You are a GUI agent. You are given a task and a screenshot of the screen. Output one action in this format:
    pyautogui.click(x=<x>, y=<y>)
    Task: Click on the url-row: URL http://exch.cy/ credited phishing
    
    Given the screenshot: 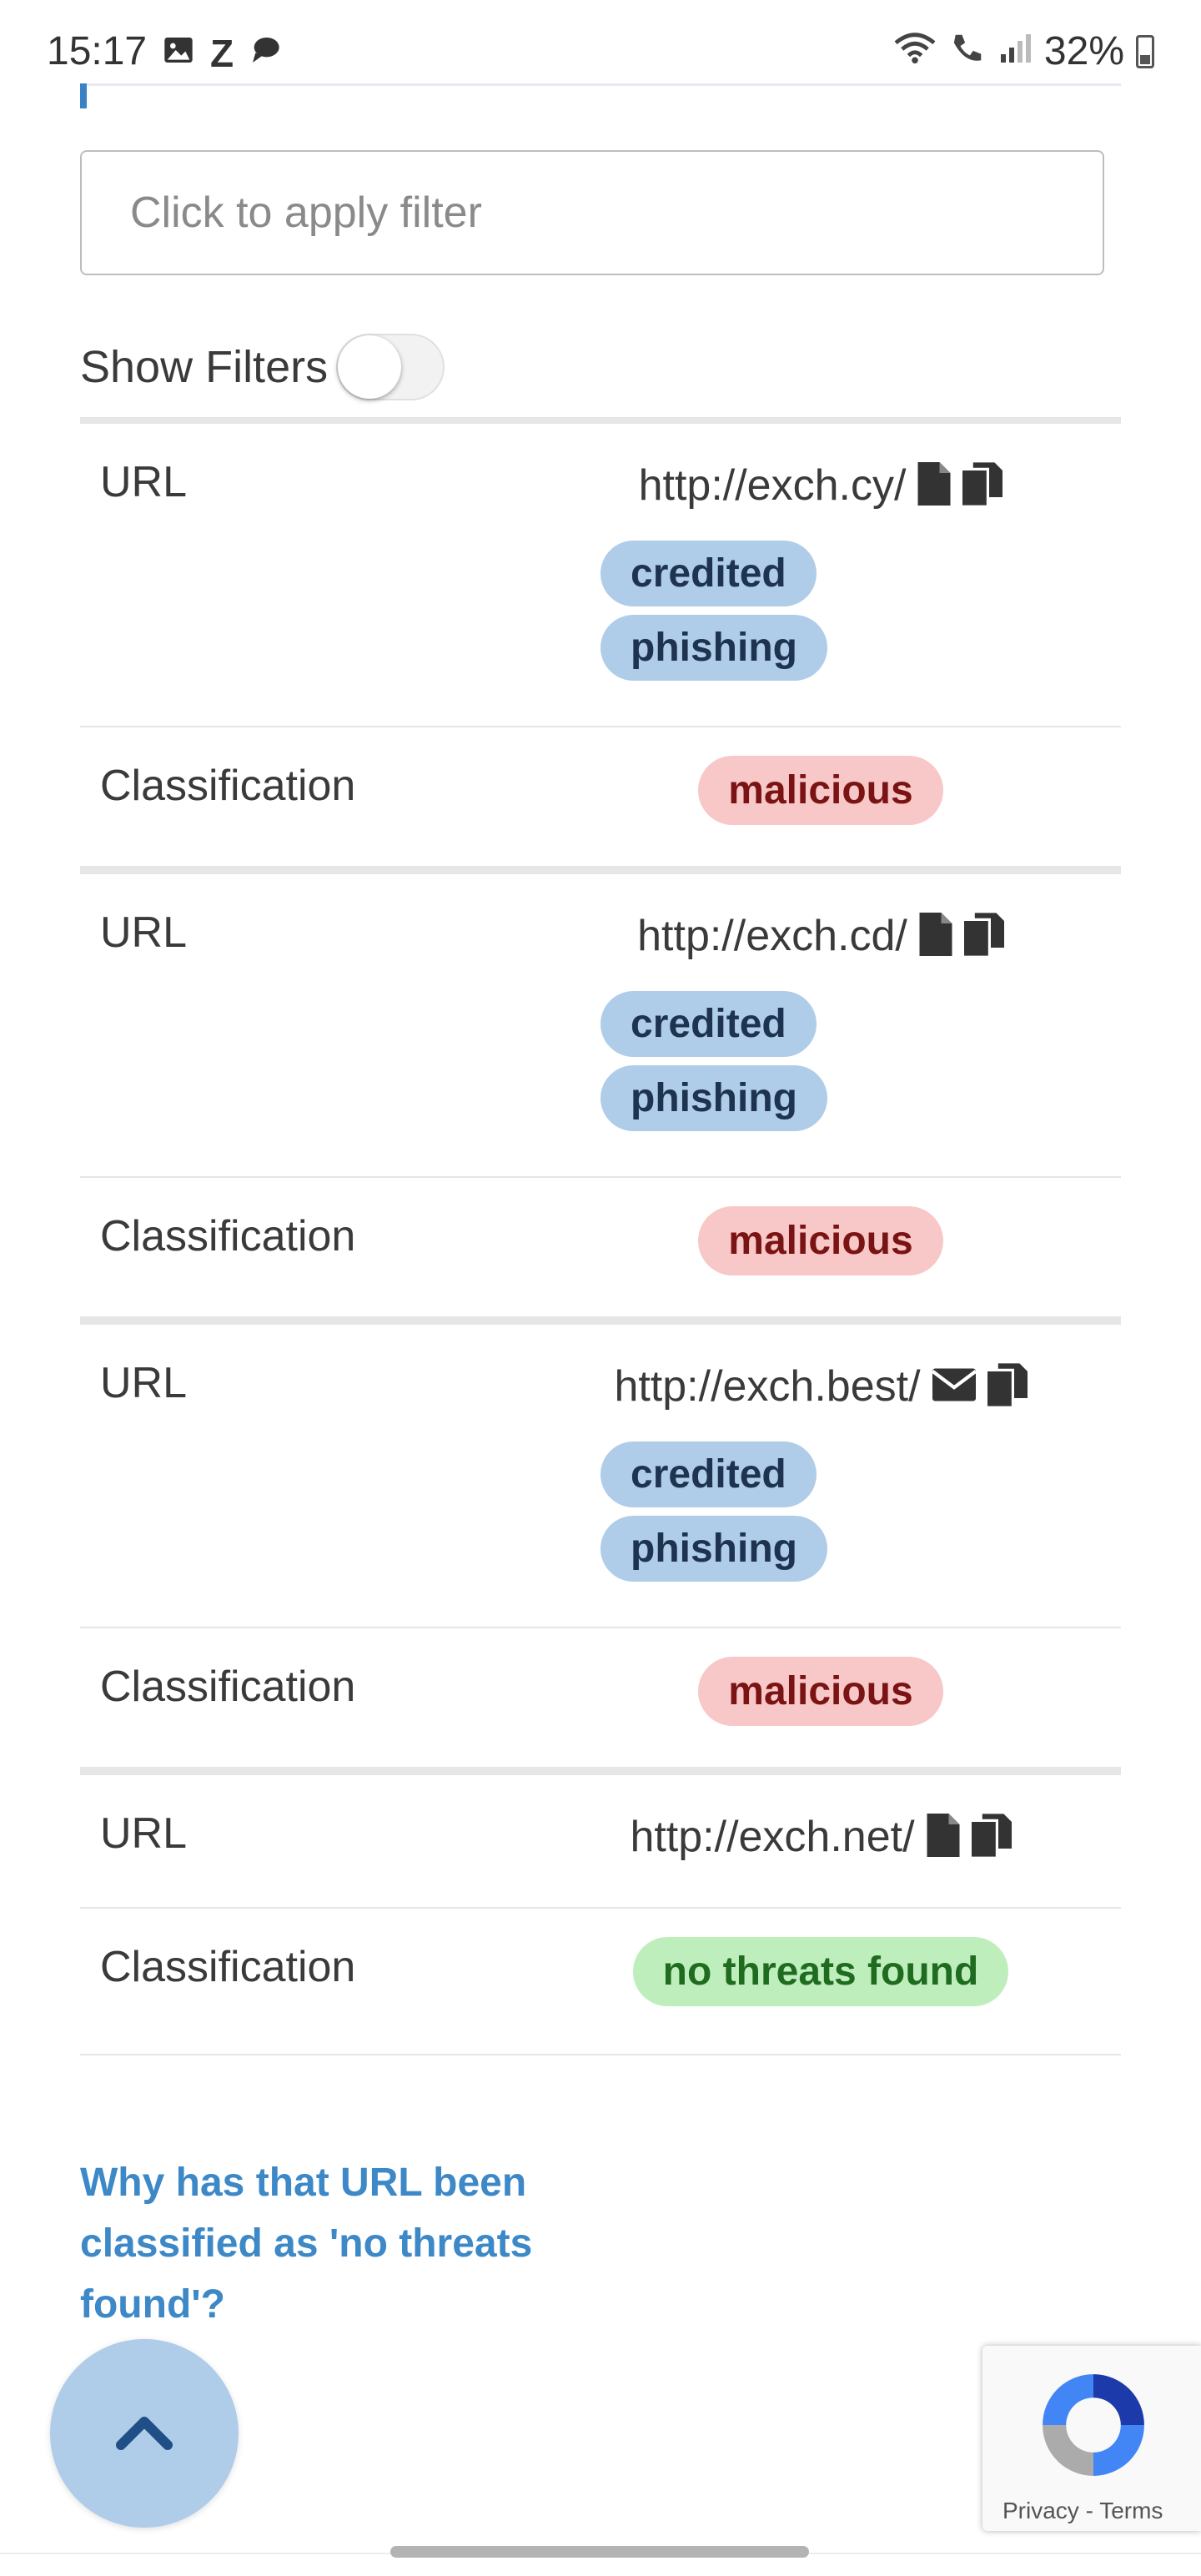 What is the action you would take?
    pyautogui.click(x=601, y=575)
    